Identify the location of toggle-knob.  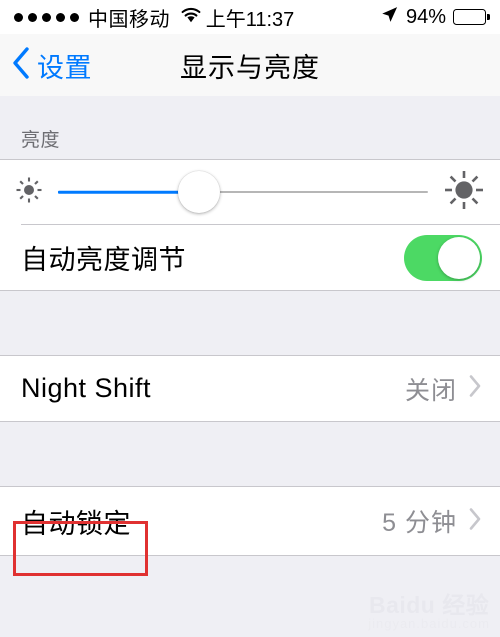
(459, 257).